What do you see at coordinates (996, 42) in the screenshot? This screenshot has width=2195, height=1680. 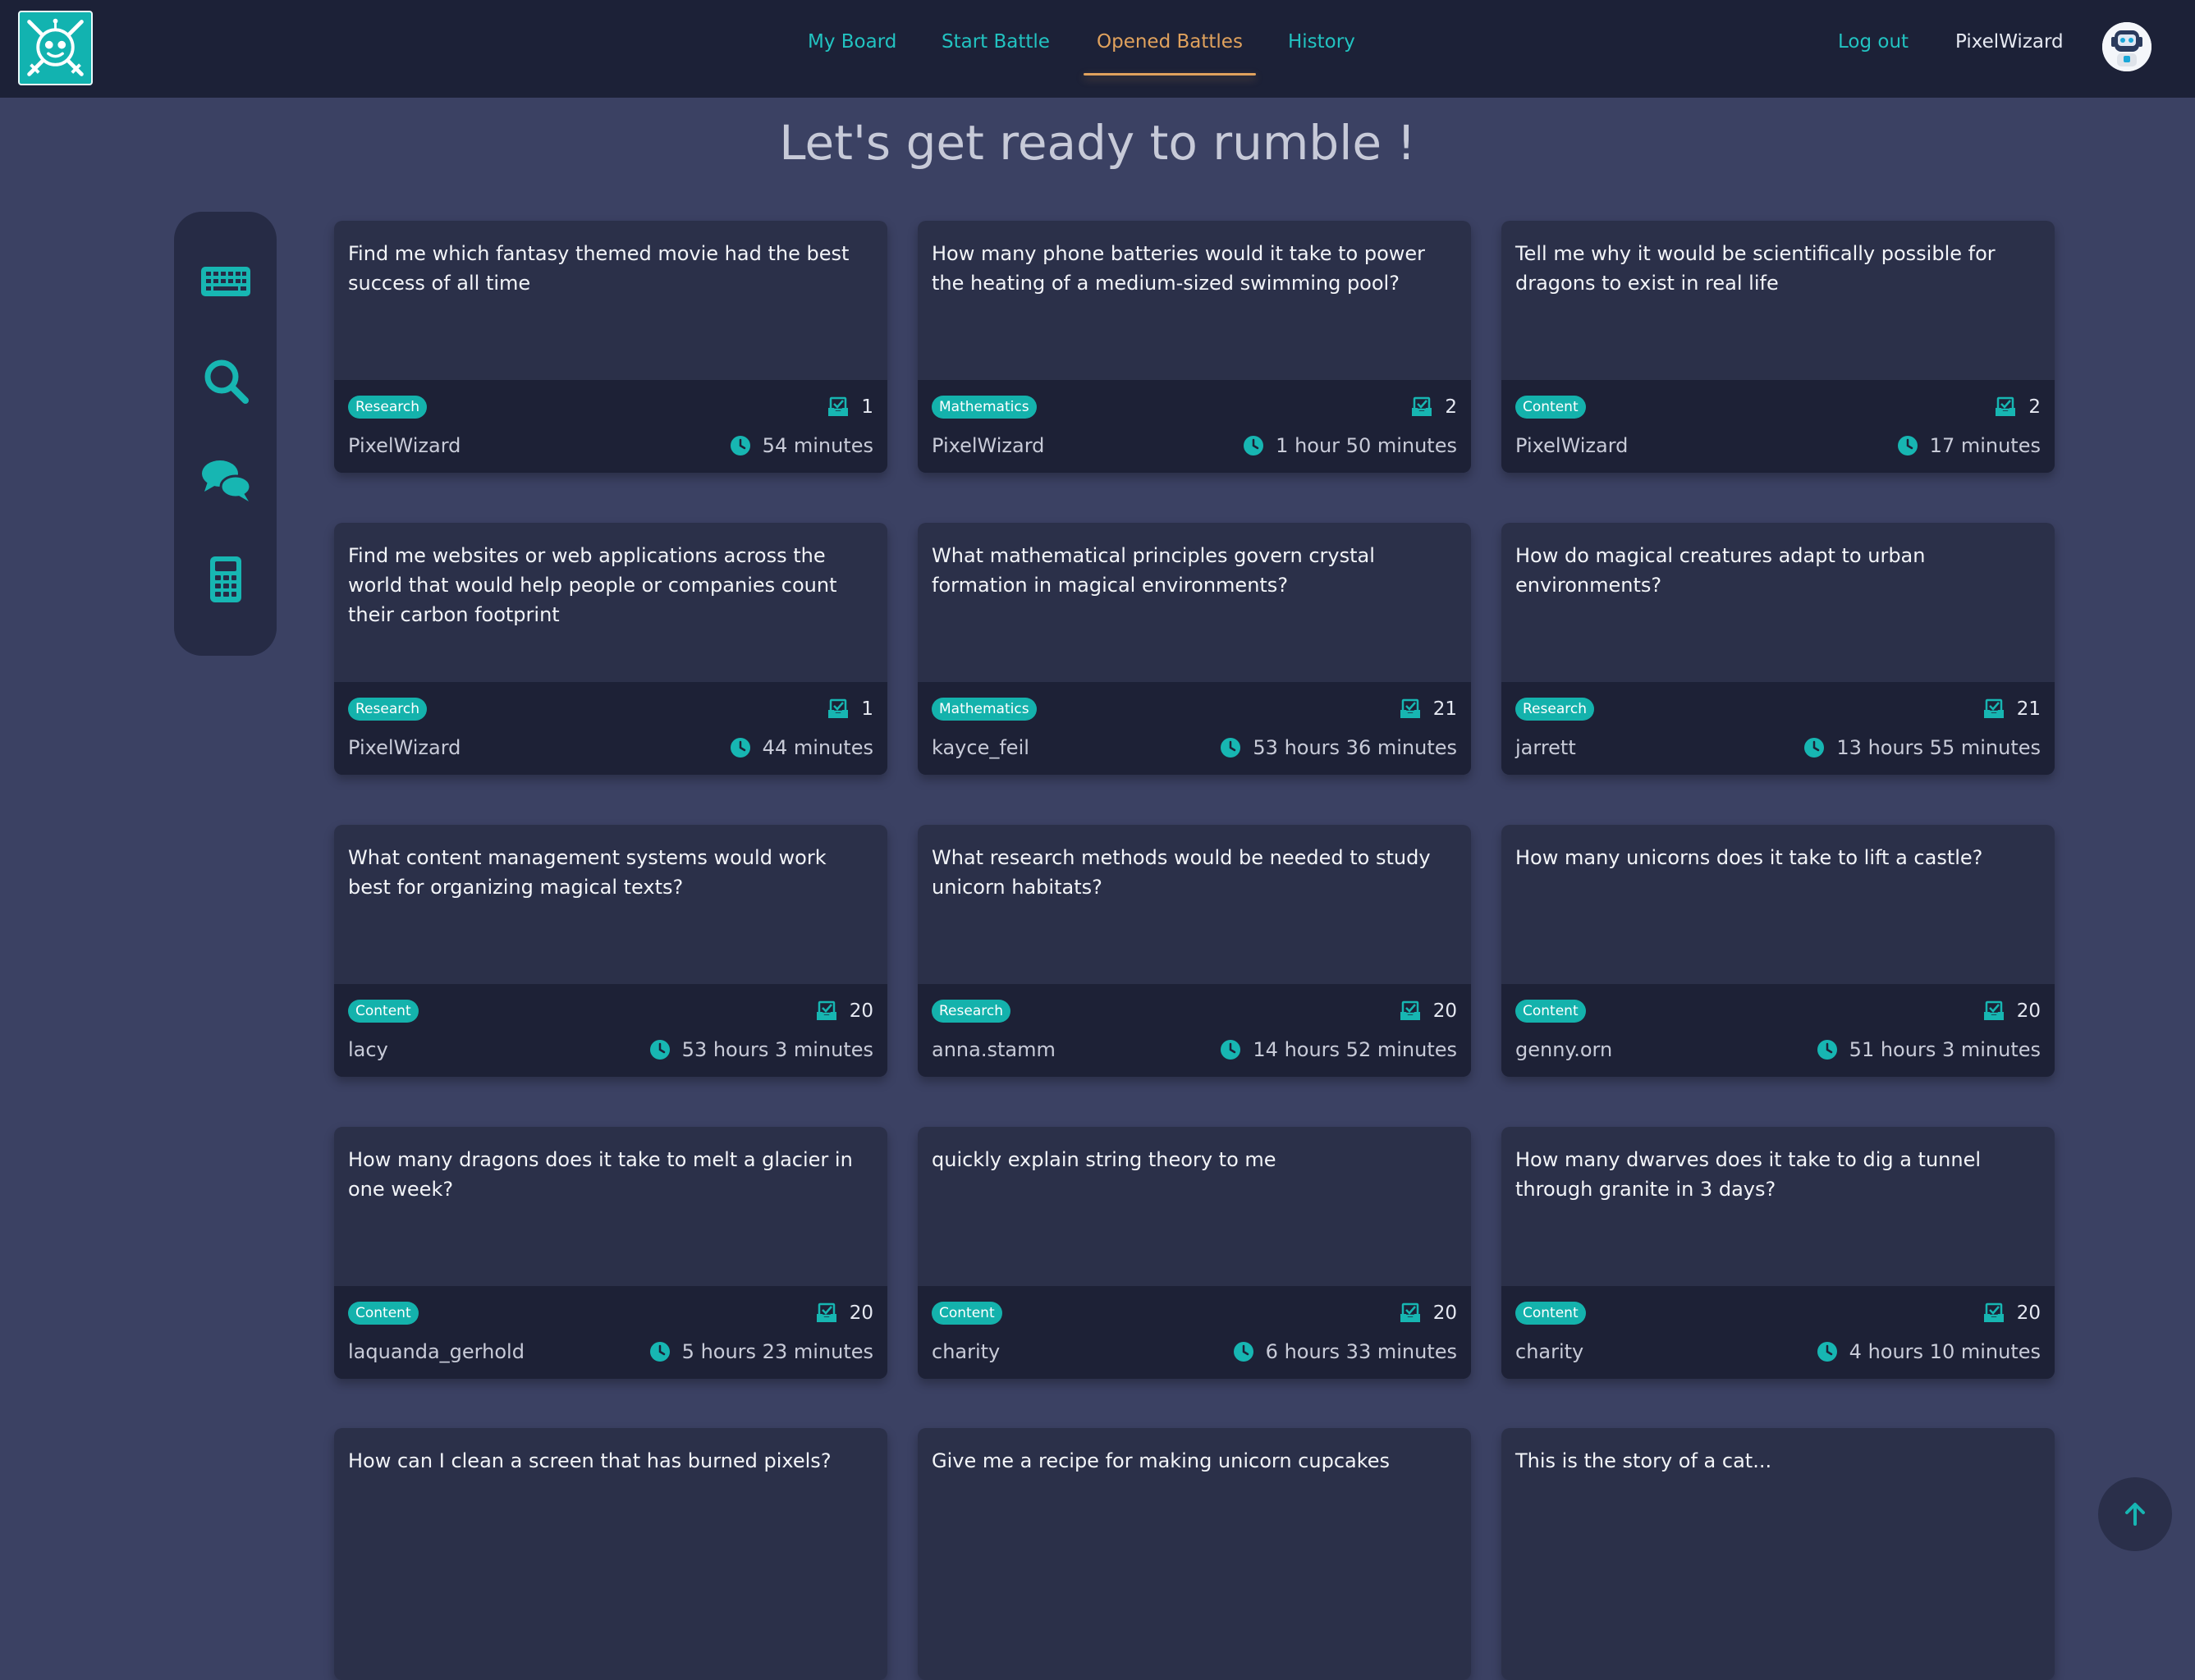 I see `nav-start-battle: Start Battle` at bounding box center [996, 42].